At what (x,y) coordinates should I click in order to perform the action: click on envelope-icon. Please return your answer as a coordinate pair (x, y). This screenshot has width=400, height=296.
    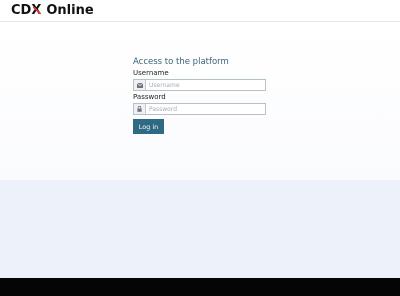
    Looking at the image, I should click on (140, 85).